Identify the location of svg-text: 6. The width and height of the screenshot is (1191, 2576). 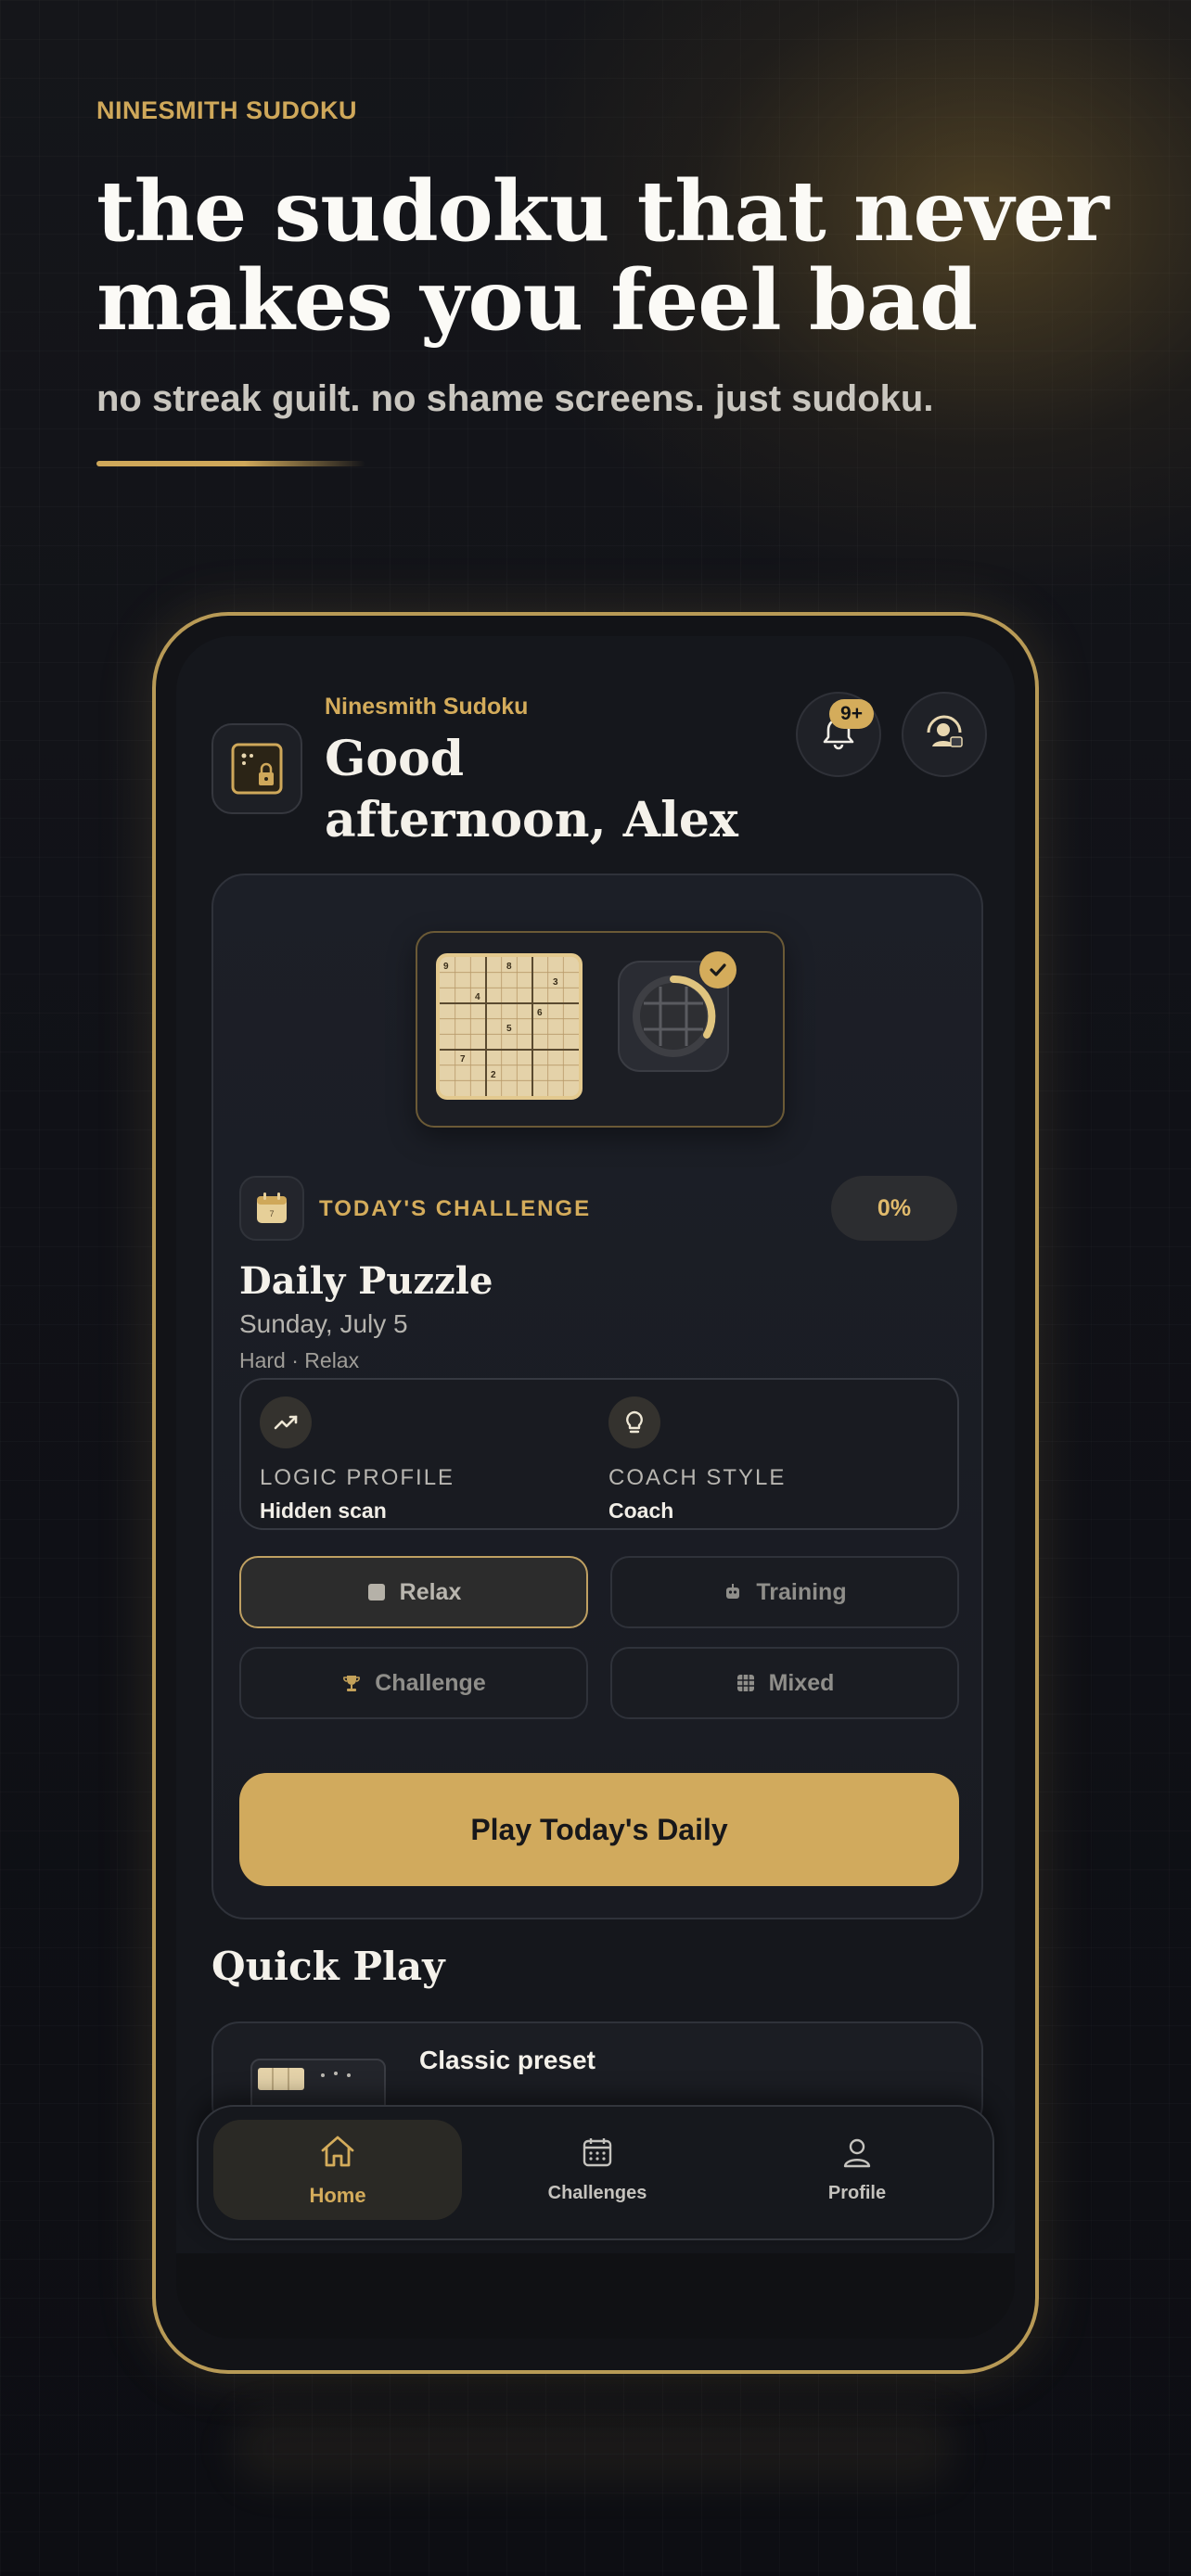
(540, 1013).